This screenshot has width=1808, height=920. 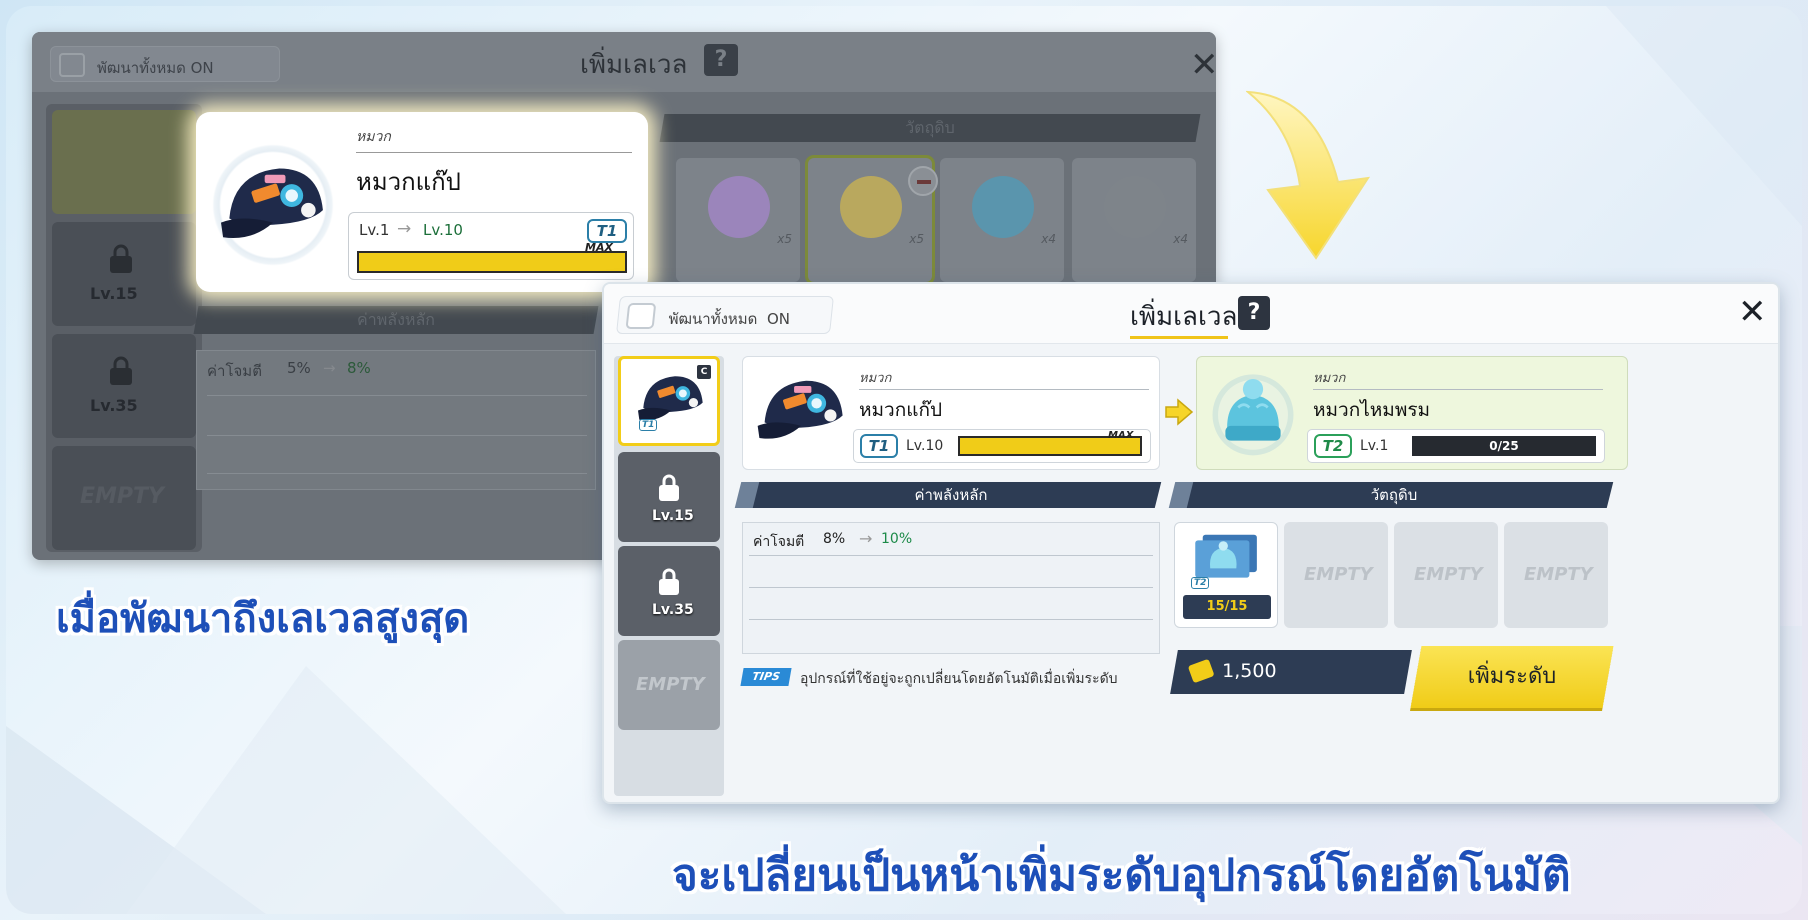 What do you see at coordinates (155, 68) in the screenshot?
I see `old-develop-all-label: พัฒนาทั้งหมด ON` at bounding box center [155, 68].